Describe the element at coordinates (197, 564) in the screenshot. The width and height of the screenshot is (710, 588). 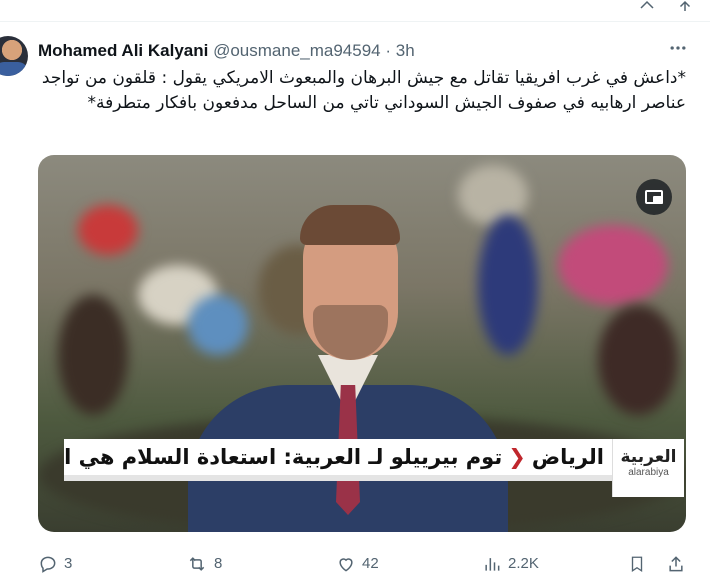
I see `retweet-icon` at that location.